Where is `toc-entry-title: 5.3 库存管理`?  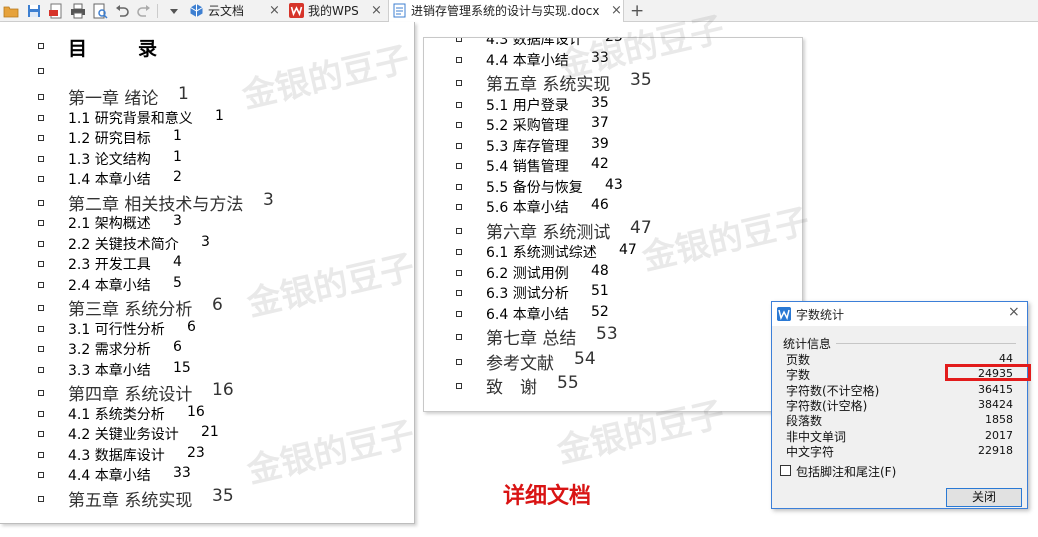 toc-entry-title: 5.3 库存管理 is located at coordinates (527, 146).